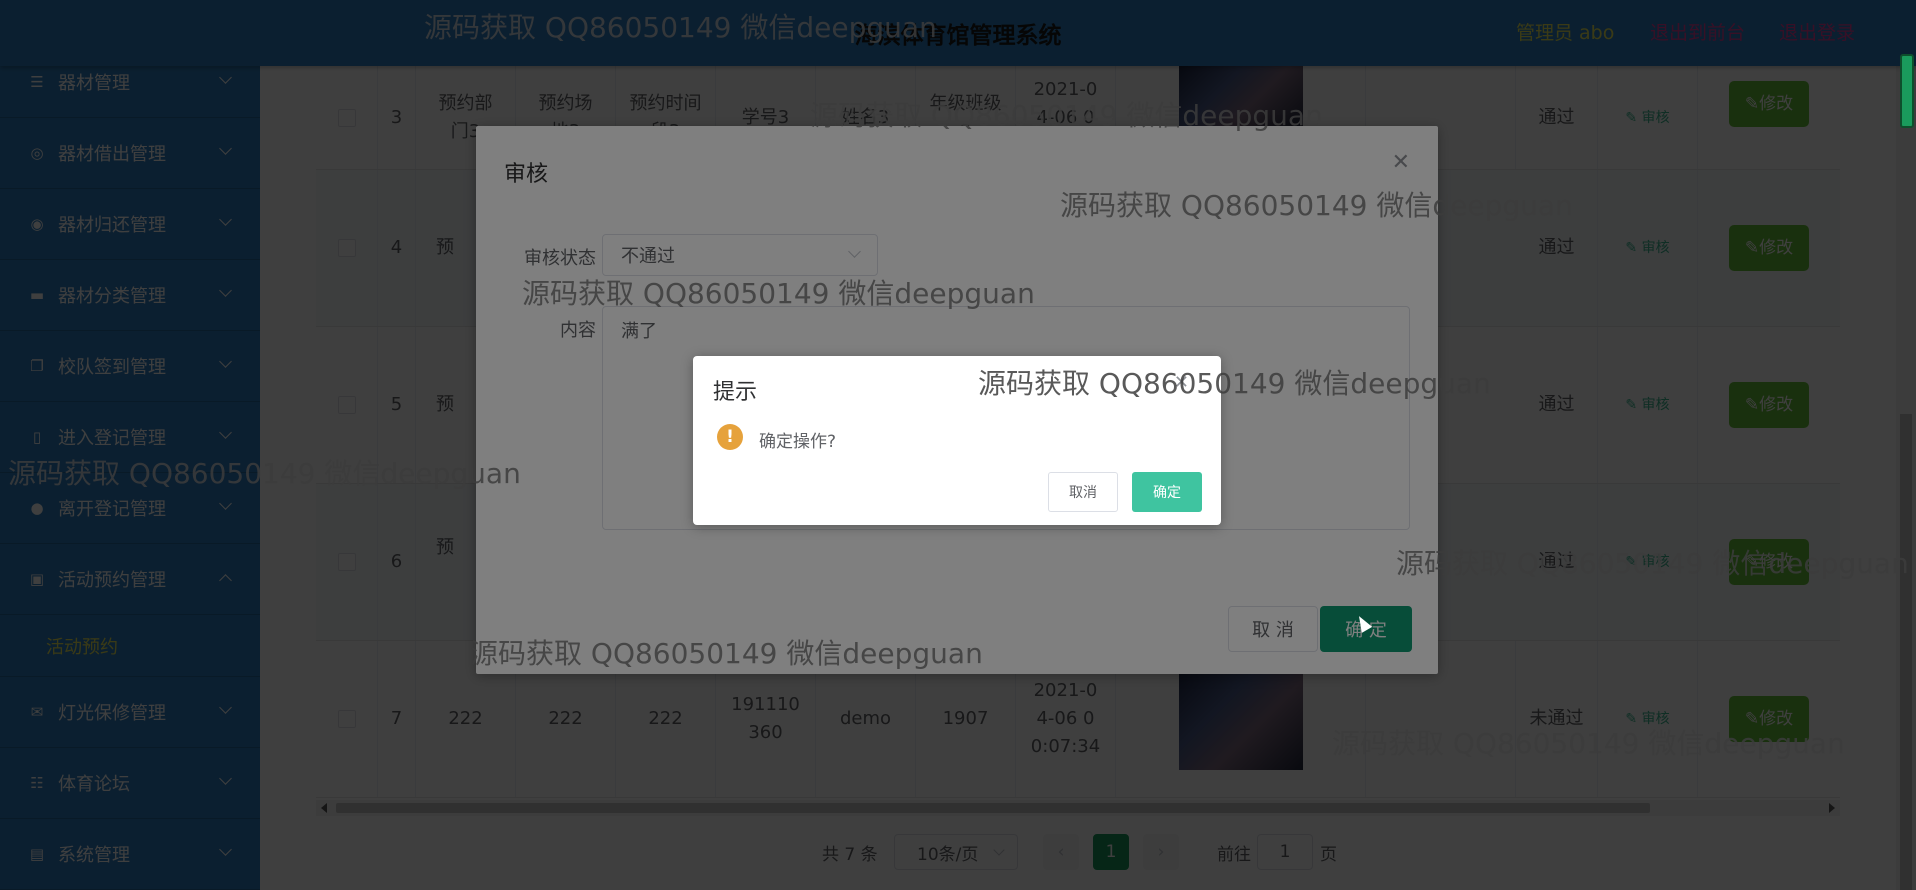  I want to click on messagebox-cancel-button: 取消, so click(1083, 492).